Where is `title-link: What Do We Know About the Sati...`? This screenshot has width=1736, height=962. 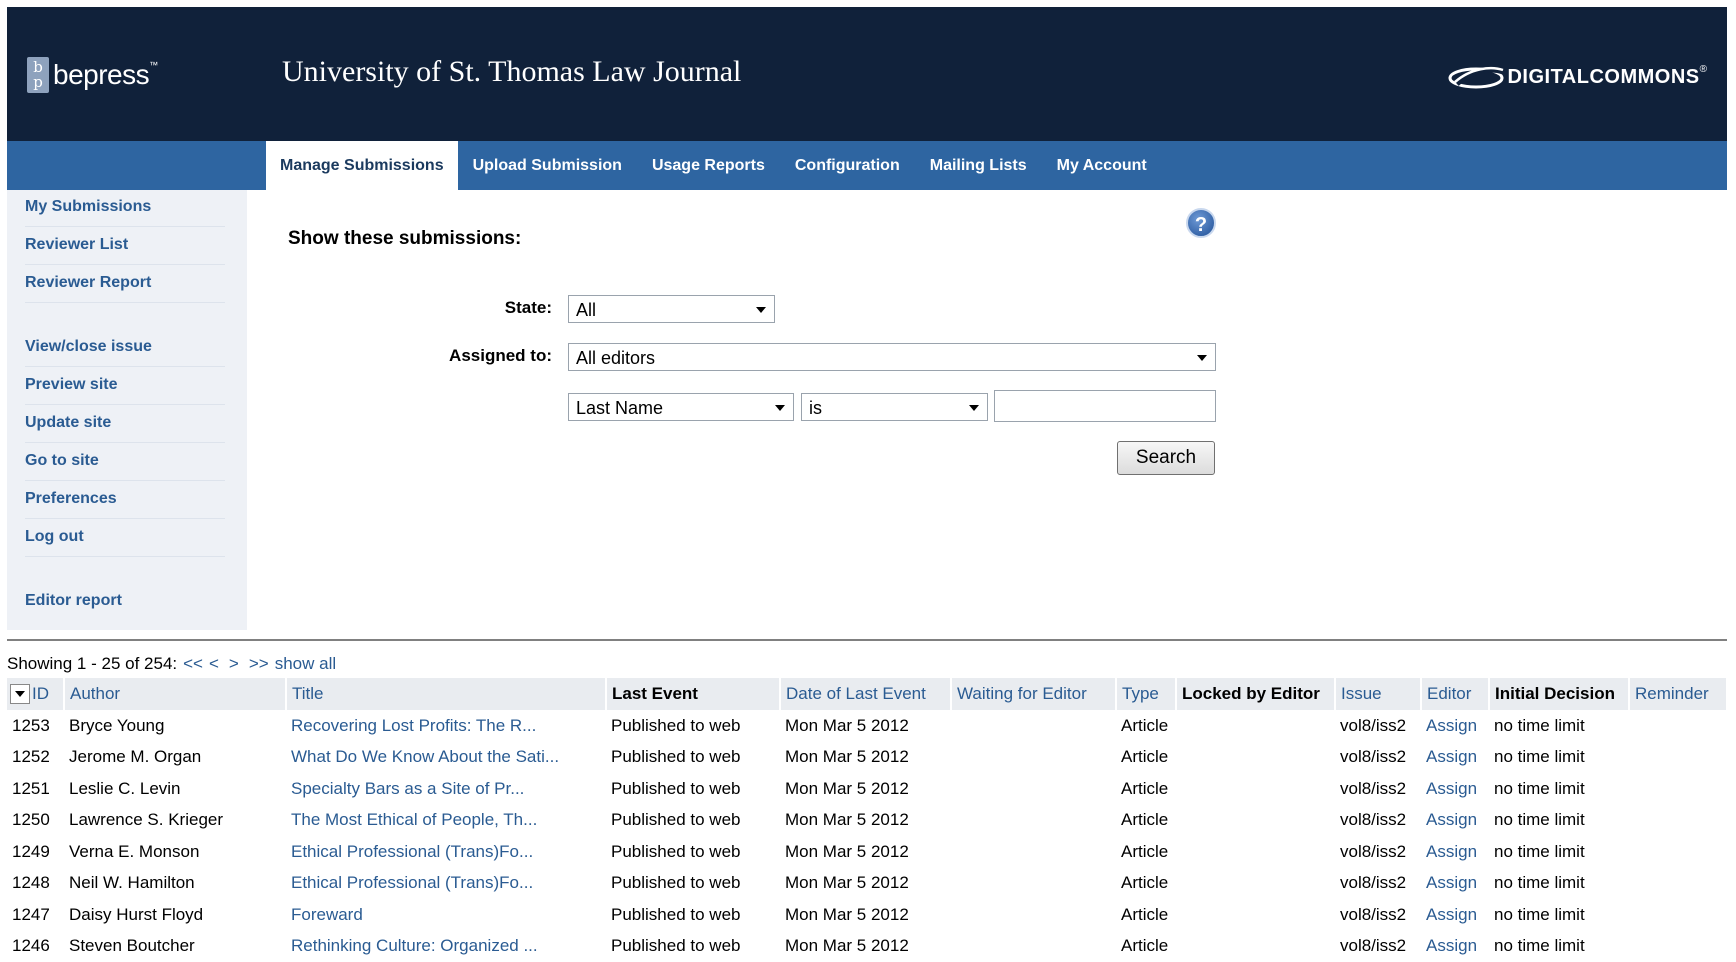 title-link: What Do We Know About the Sati... is located at coordinates (446, 758).